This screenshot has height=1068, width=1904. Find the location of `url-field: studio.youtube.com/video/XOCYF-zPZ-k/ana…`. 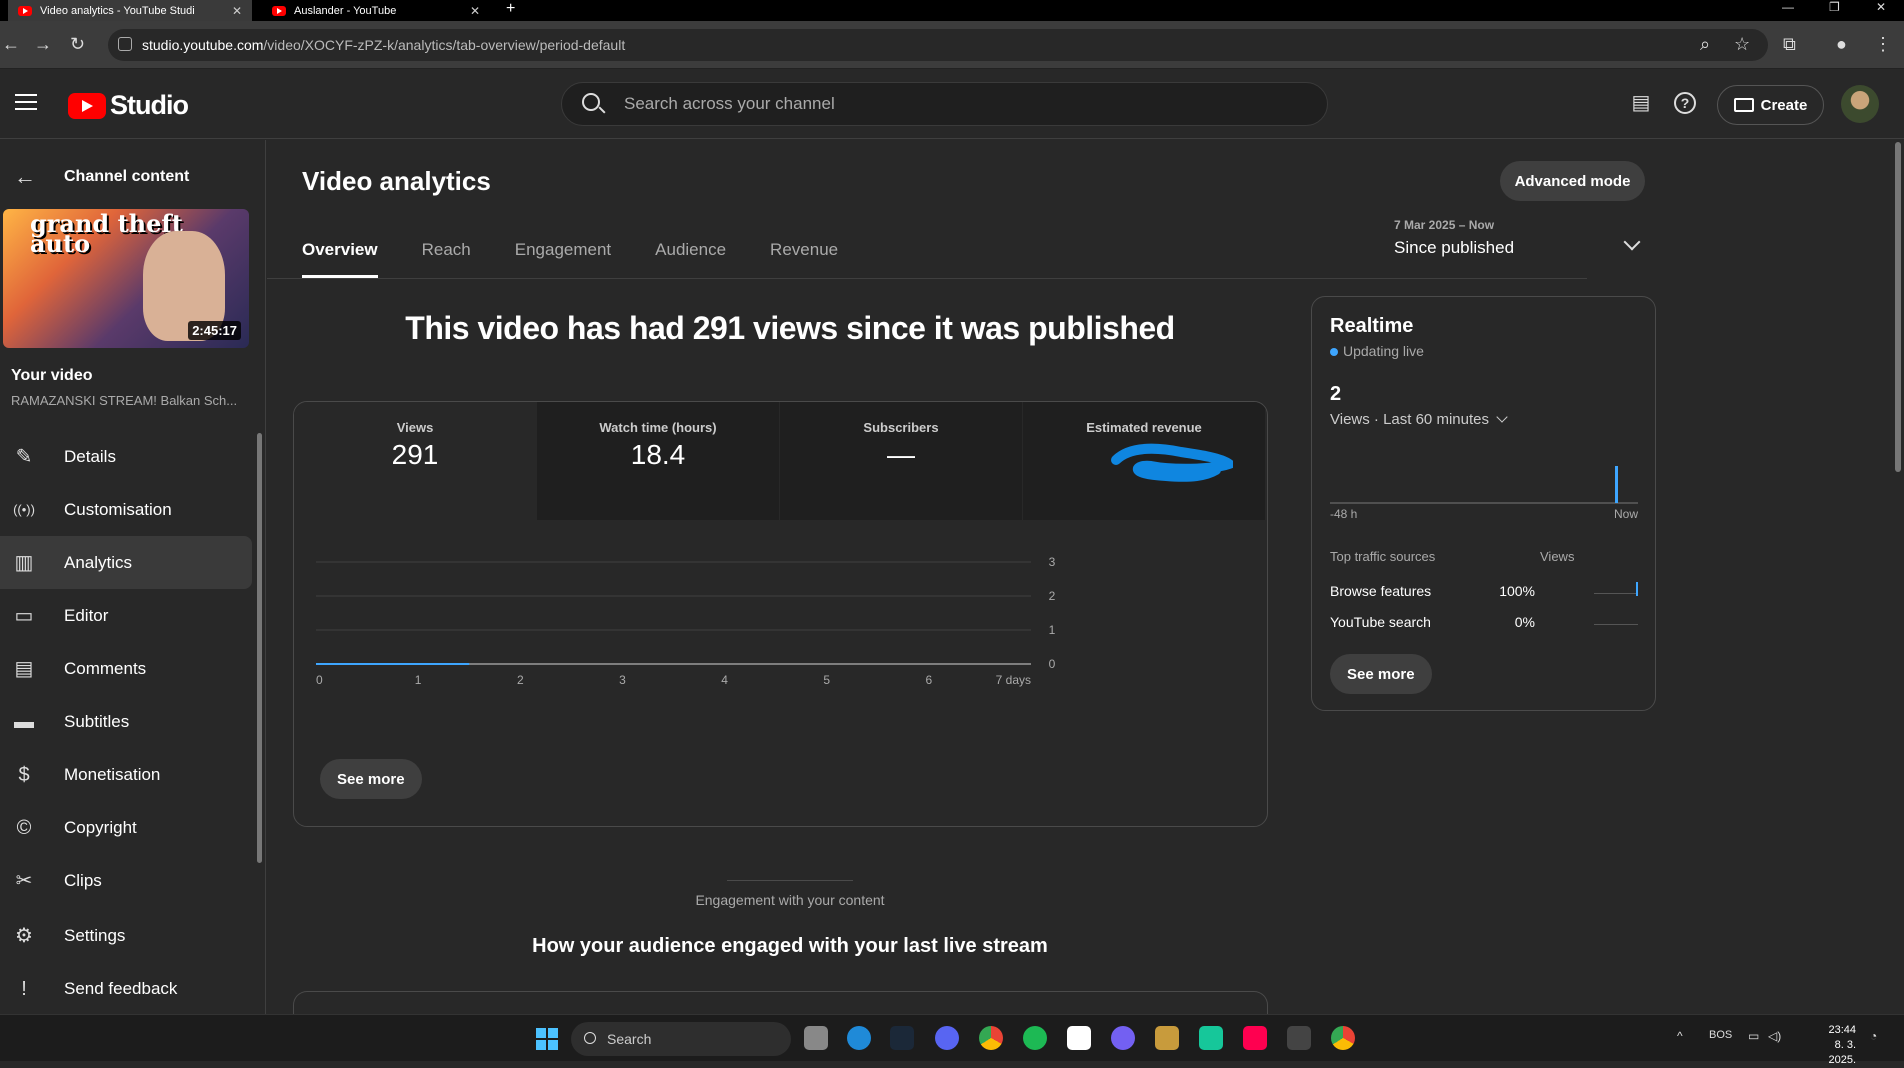

url-field: studio.youtube.com/video/XOCYF-zPZ-k/ana… is located at coordinates (938, 45).